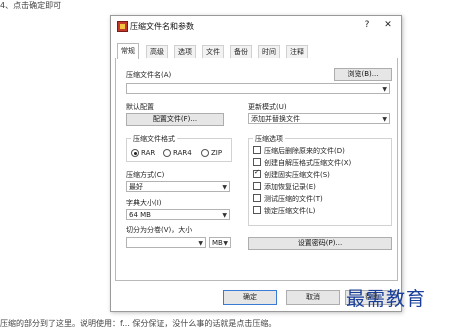 This screenshot has width=465, height=329. I want to click on split-unit-select: MB ▼, so click(220, 242).